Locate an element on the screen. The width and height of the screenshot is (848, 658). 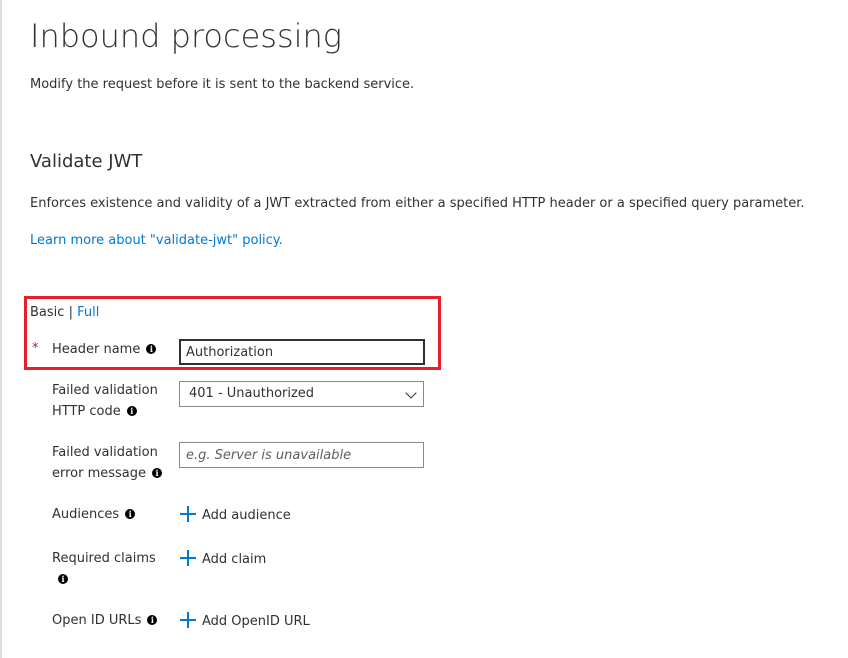
section-title: Validate JWT is located at coordinates (86, 161).